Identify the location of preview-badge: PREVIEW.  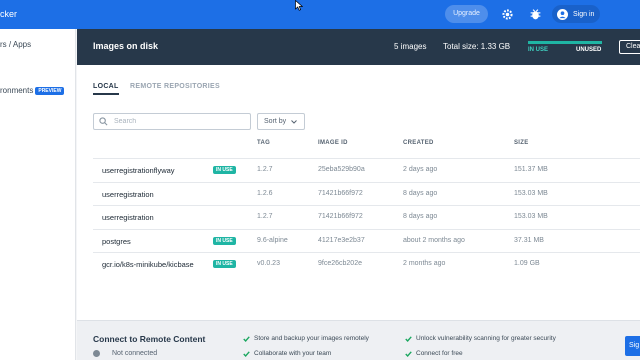
(50, 90).